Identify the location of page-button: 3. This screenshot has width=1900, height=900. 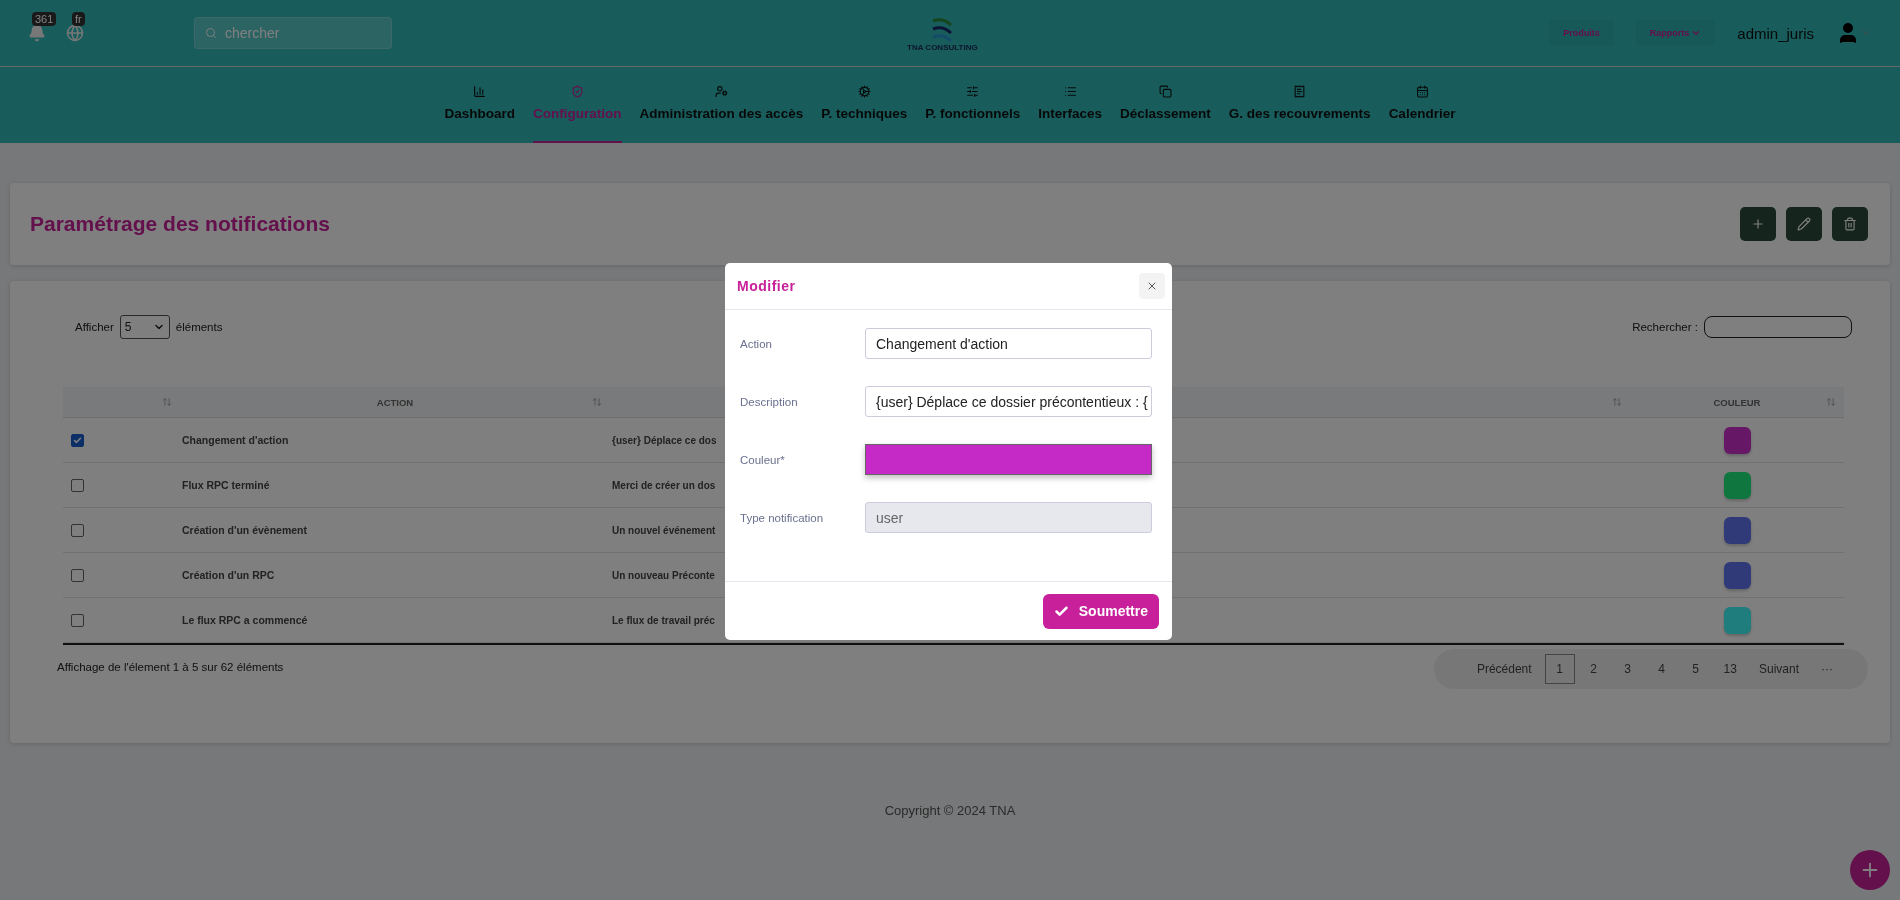
(1627, 669).